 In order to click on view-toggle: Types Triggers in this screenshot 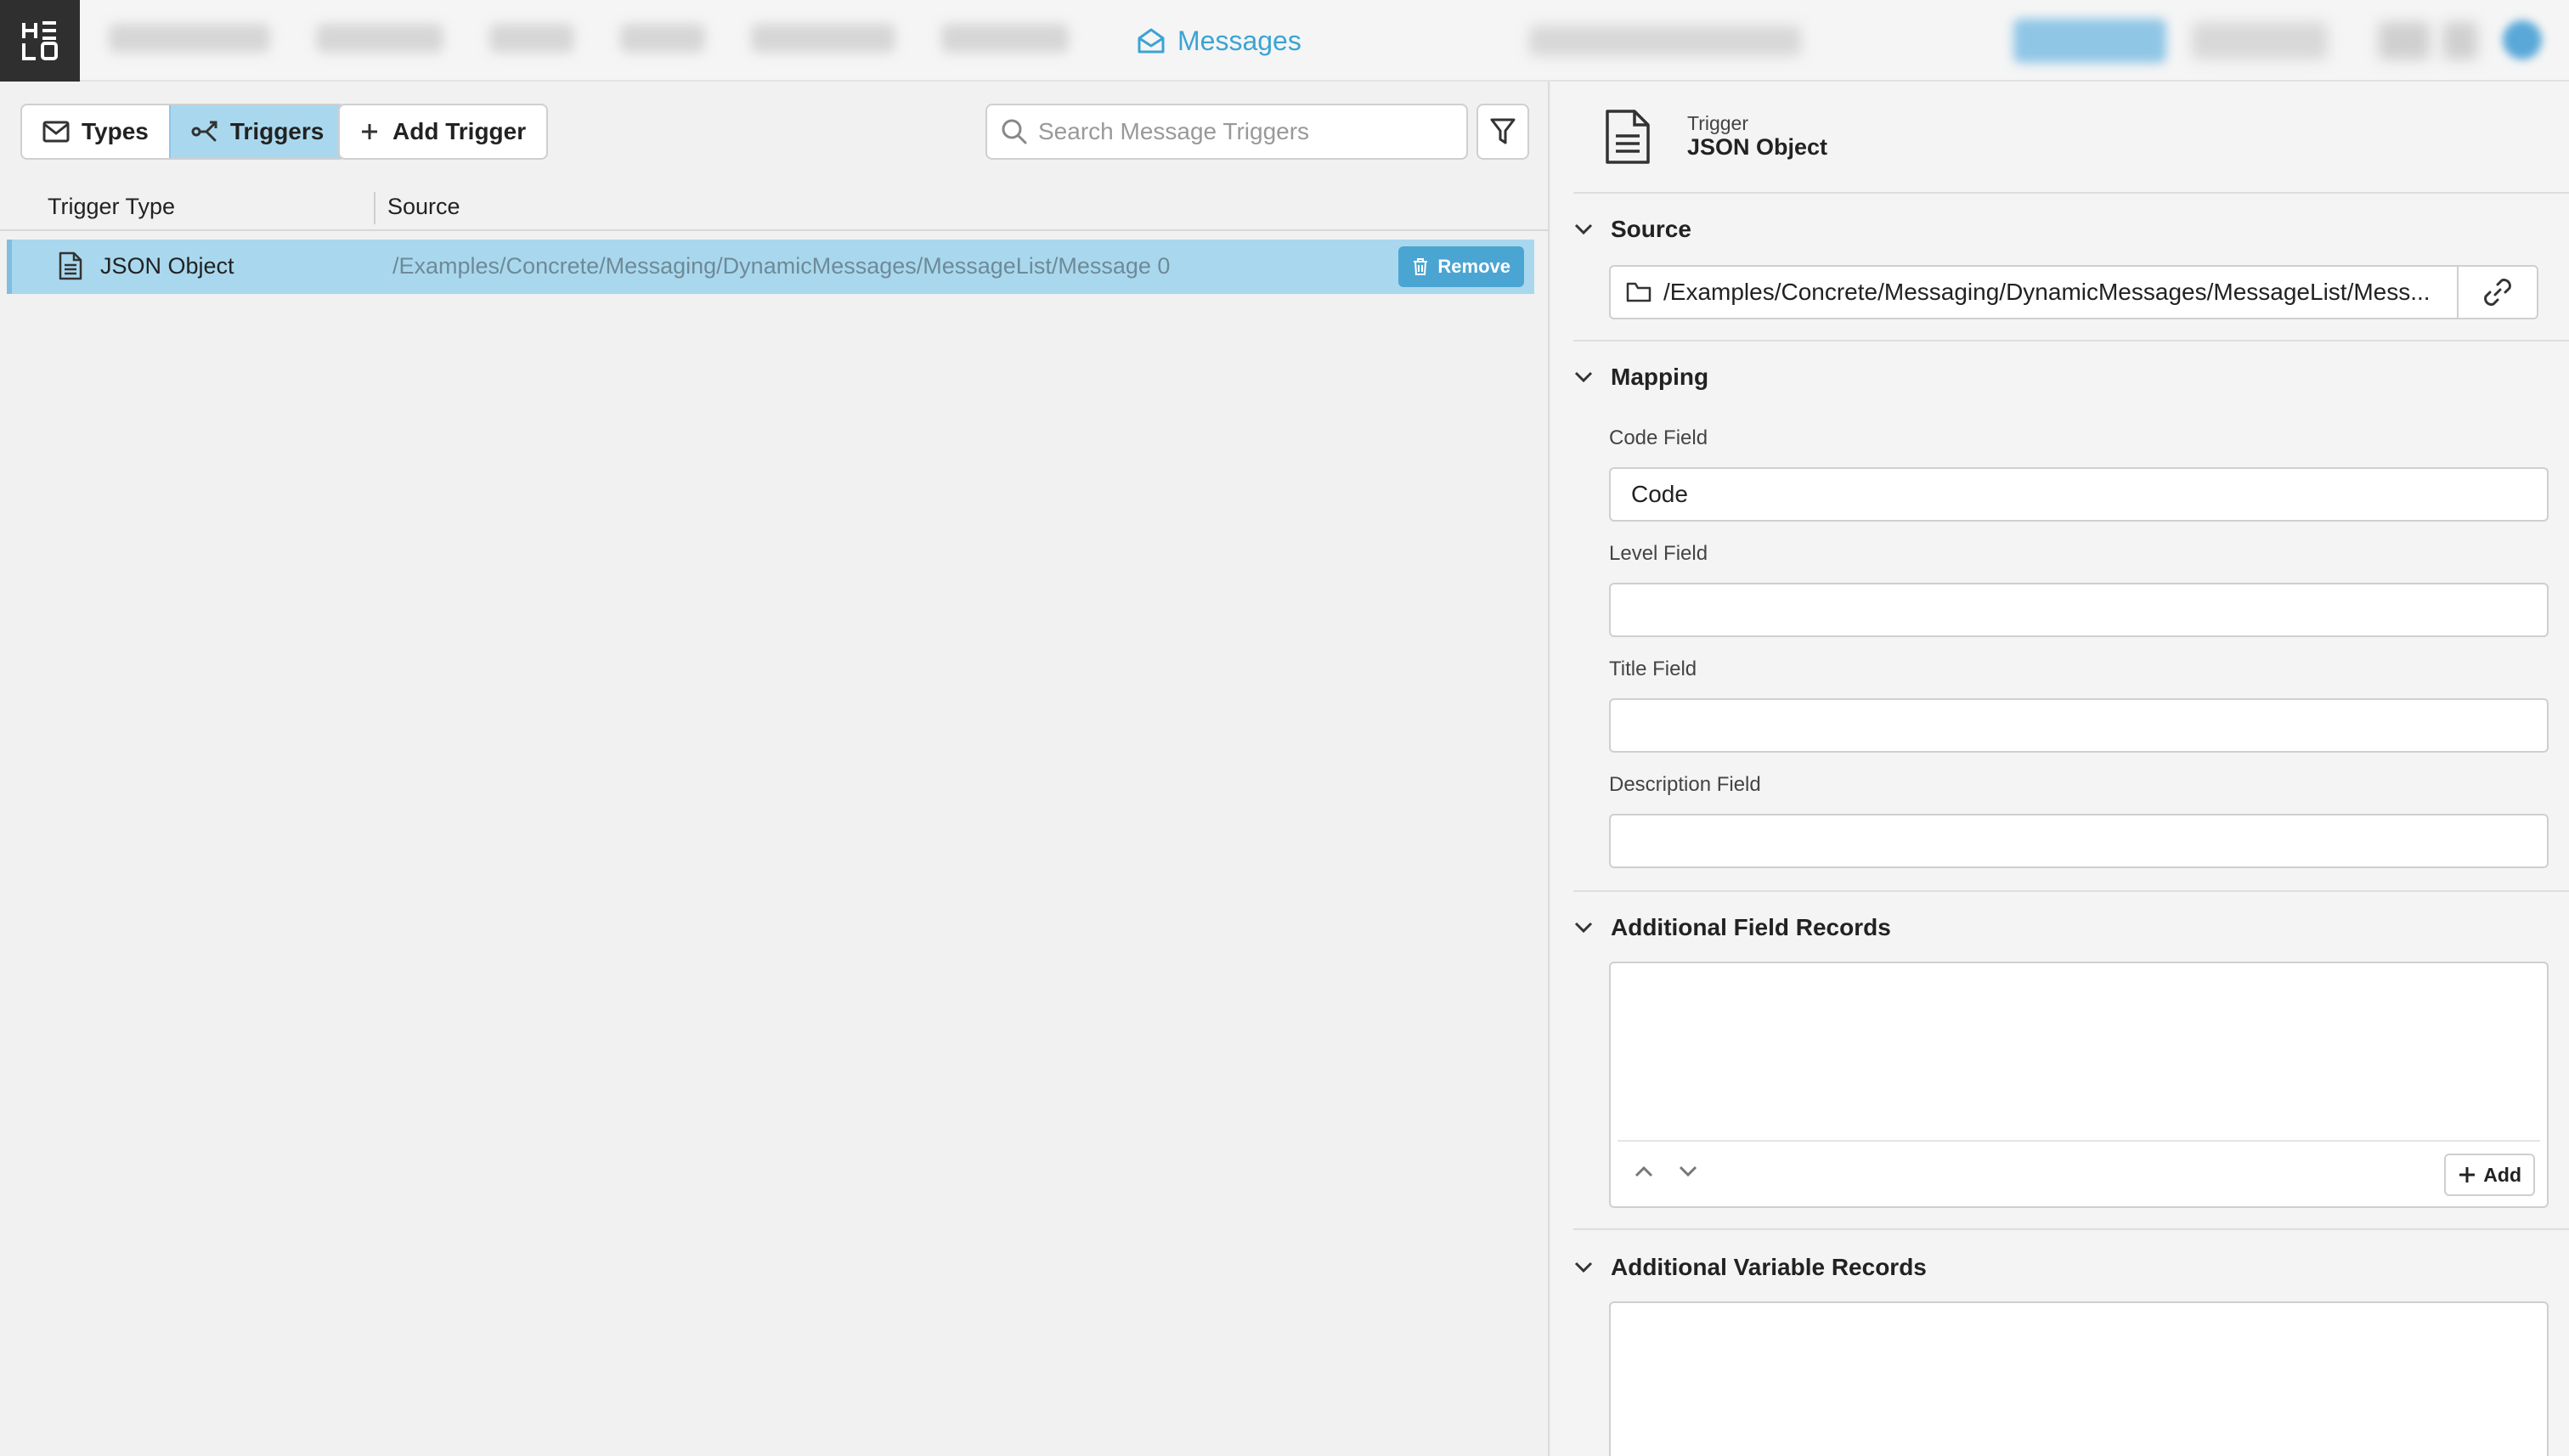, I will do `click(183, 132)`.